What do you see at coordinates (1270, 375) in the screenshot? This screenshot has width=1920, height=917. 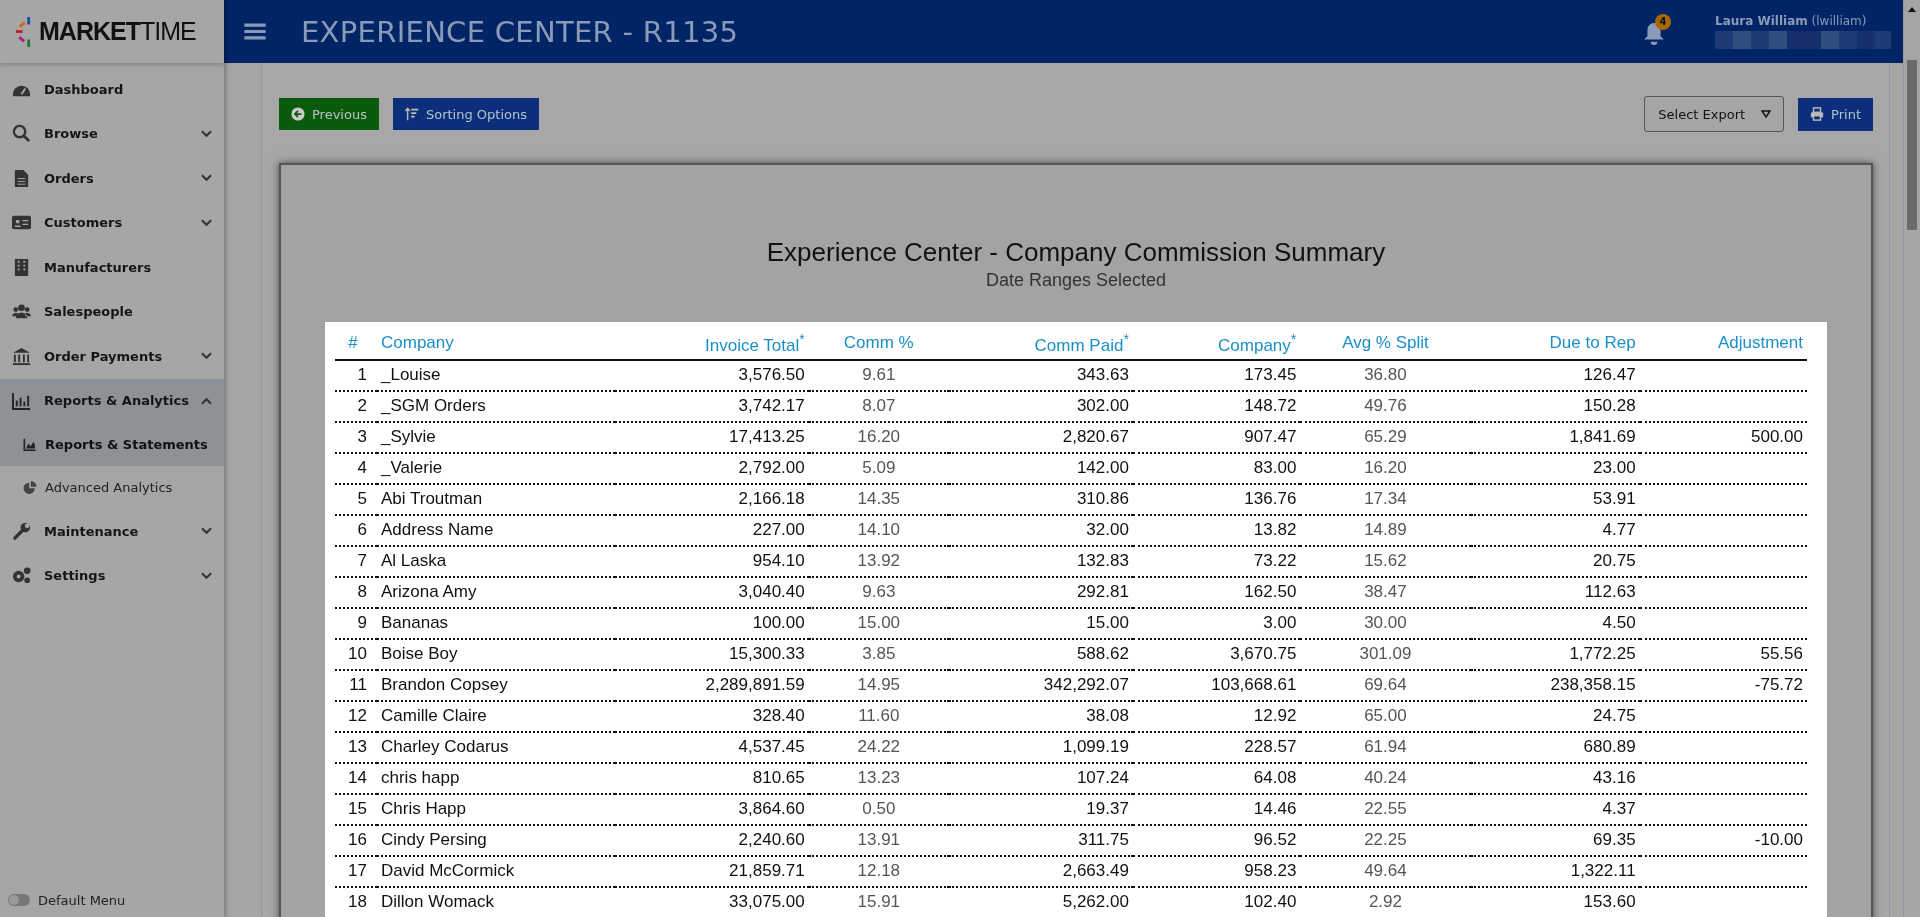 I see `table-cell: 173.45` at bounding box center [1270, 375].